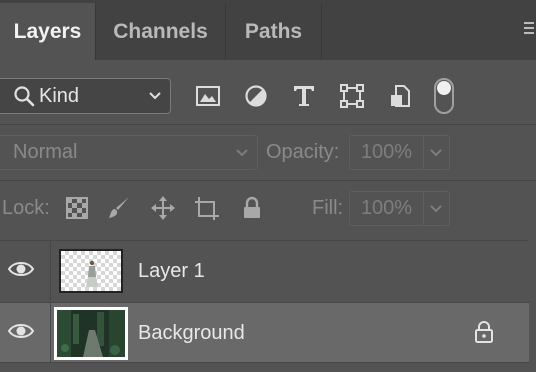 The width and height of the screenshot is (536, 372). I want to click on tab-layers: Layers, so click(47, 31).